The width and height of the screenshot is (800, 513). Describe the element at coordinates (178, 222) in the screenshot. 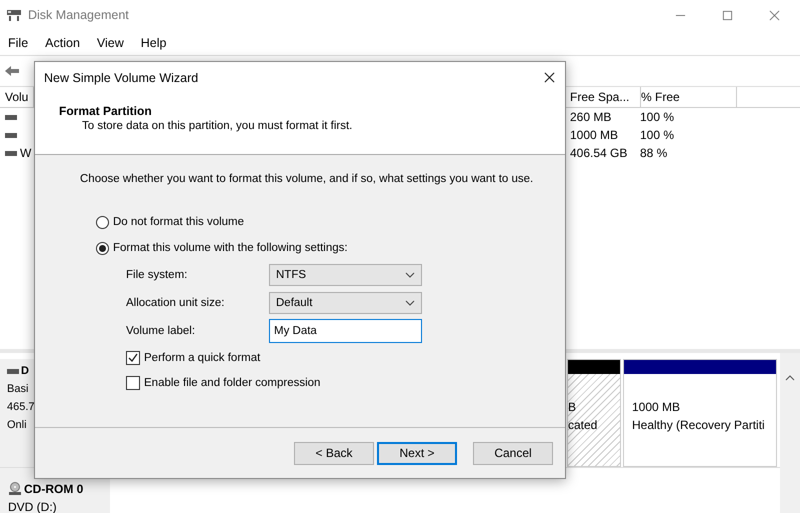

I see `radio-label: Do not format this volume` at that location.